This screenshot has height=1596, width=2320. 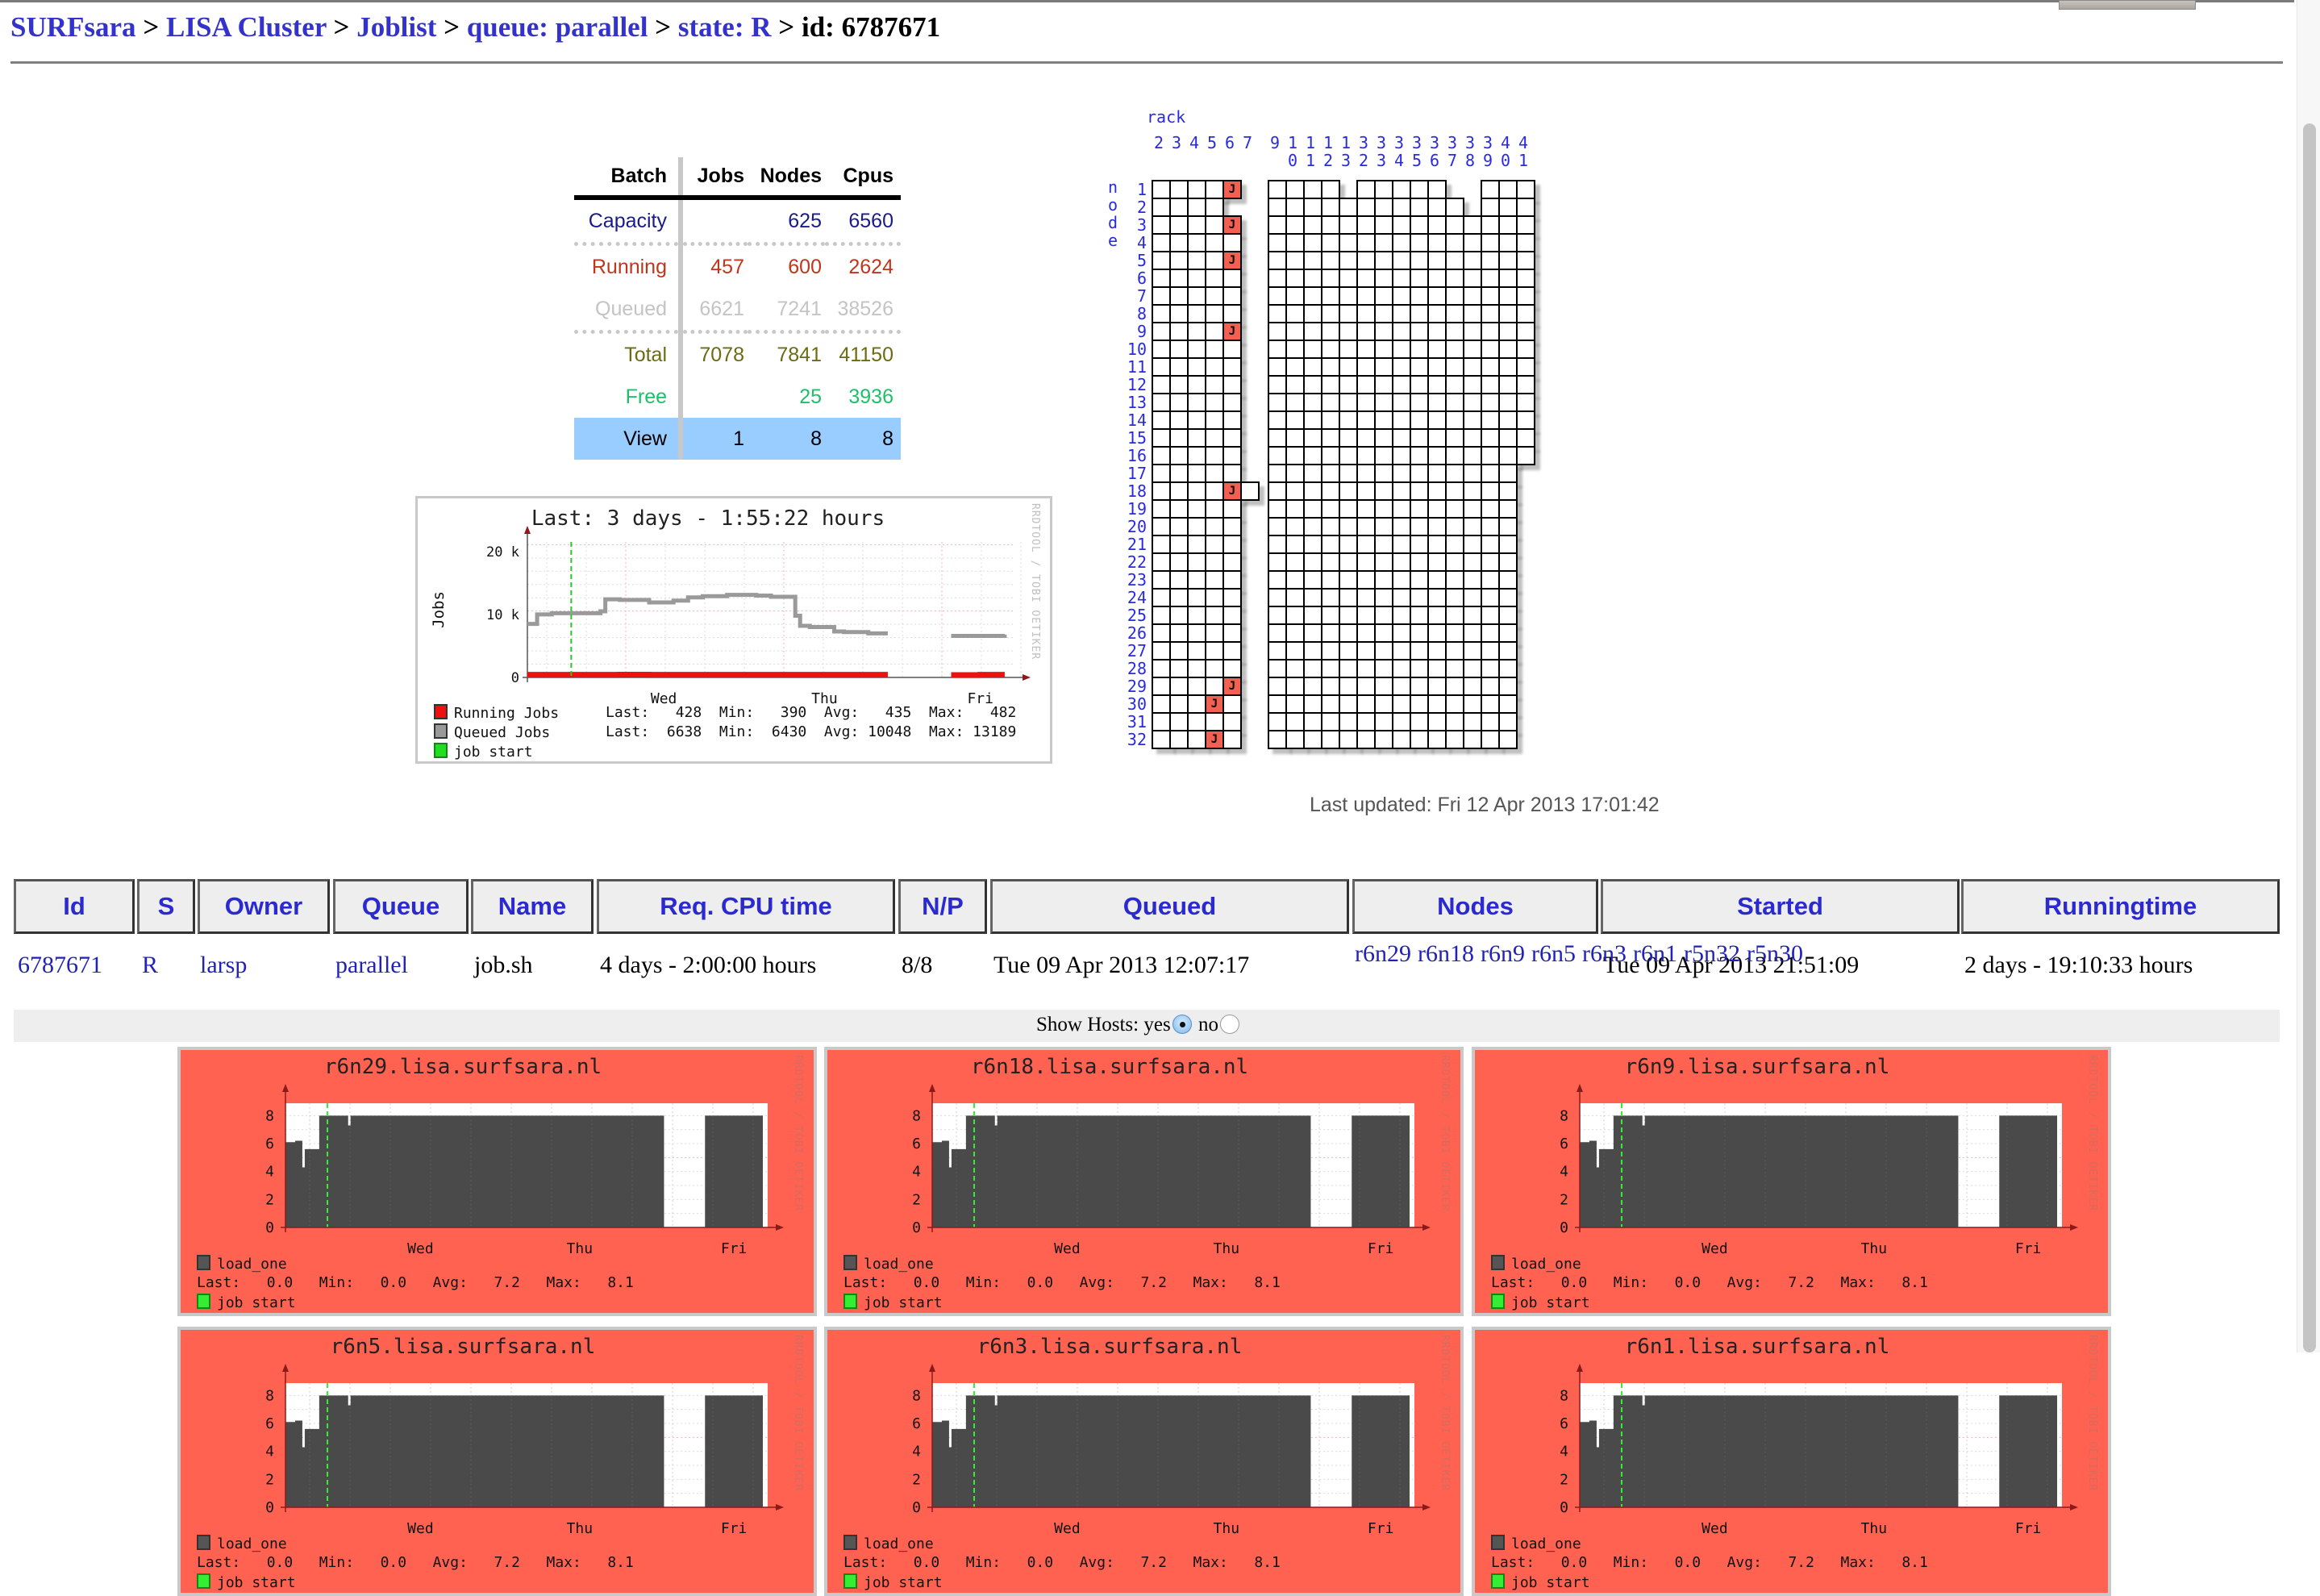 I want to click on breadcrumb-lisa-cluster: LISA Cluster, so click(x=246, y=27).